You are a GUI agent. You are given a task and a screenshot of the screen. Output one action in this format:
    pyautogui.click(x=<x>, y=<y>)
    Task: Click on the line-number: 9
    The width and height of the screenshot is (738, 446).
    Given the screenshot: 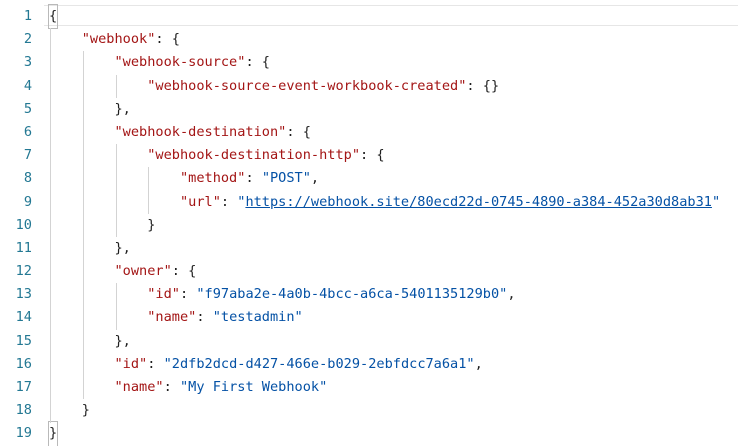 What is the action you would take?
    pyautogui.click(x=27, y=201)
    